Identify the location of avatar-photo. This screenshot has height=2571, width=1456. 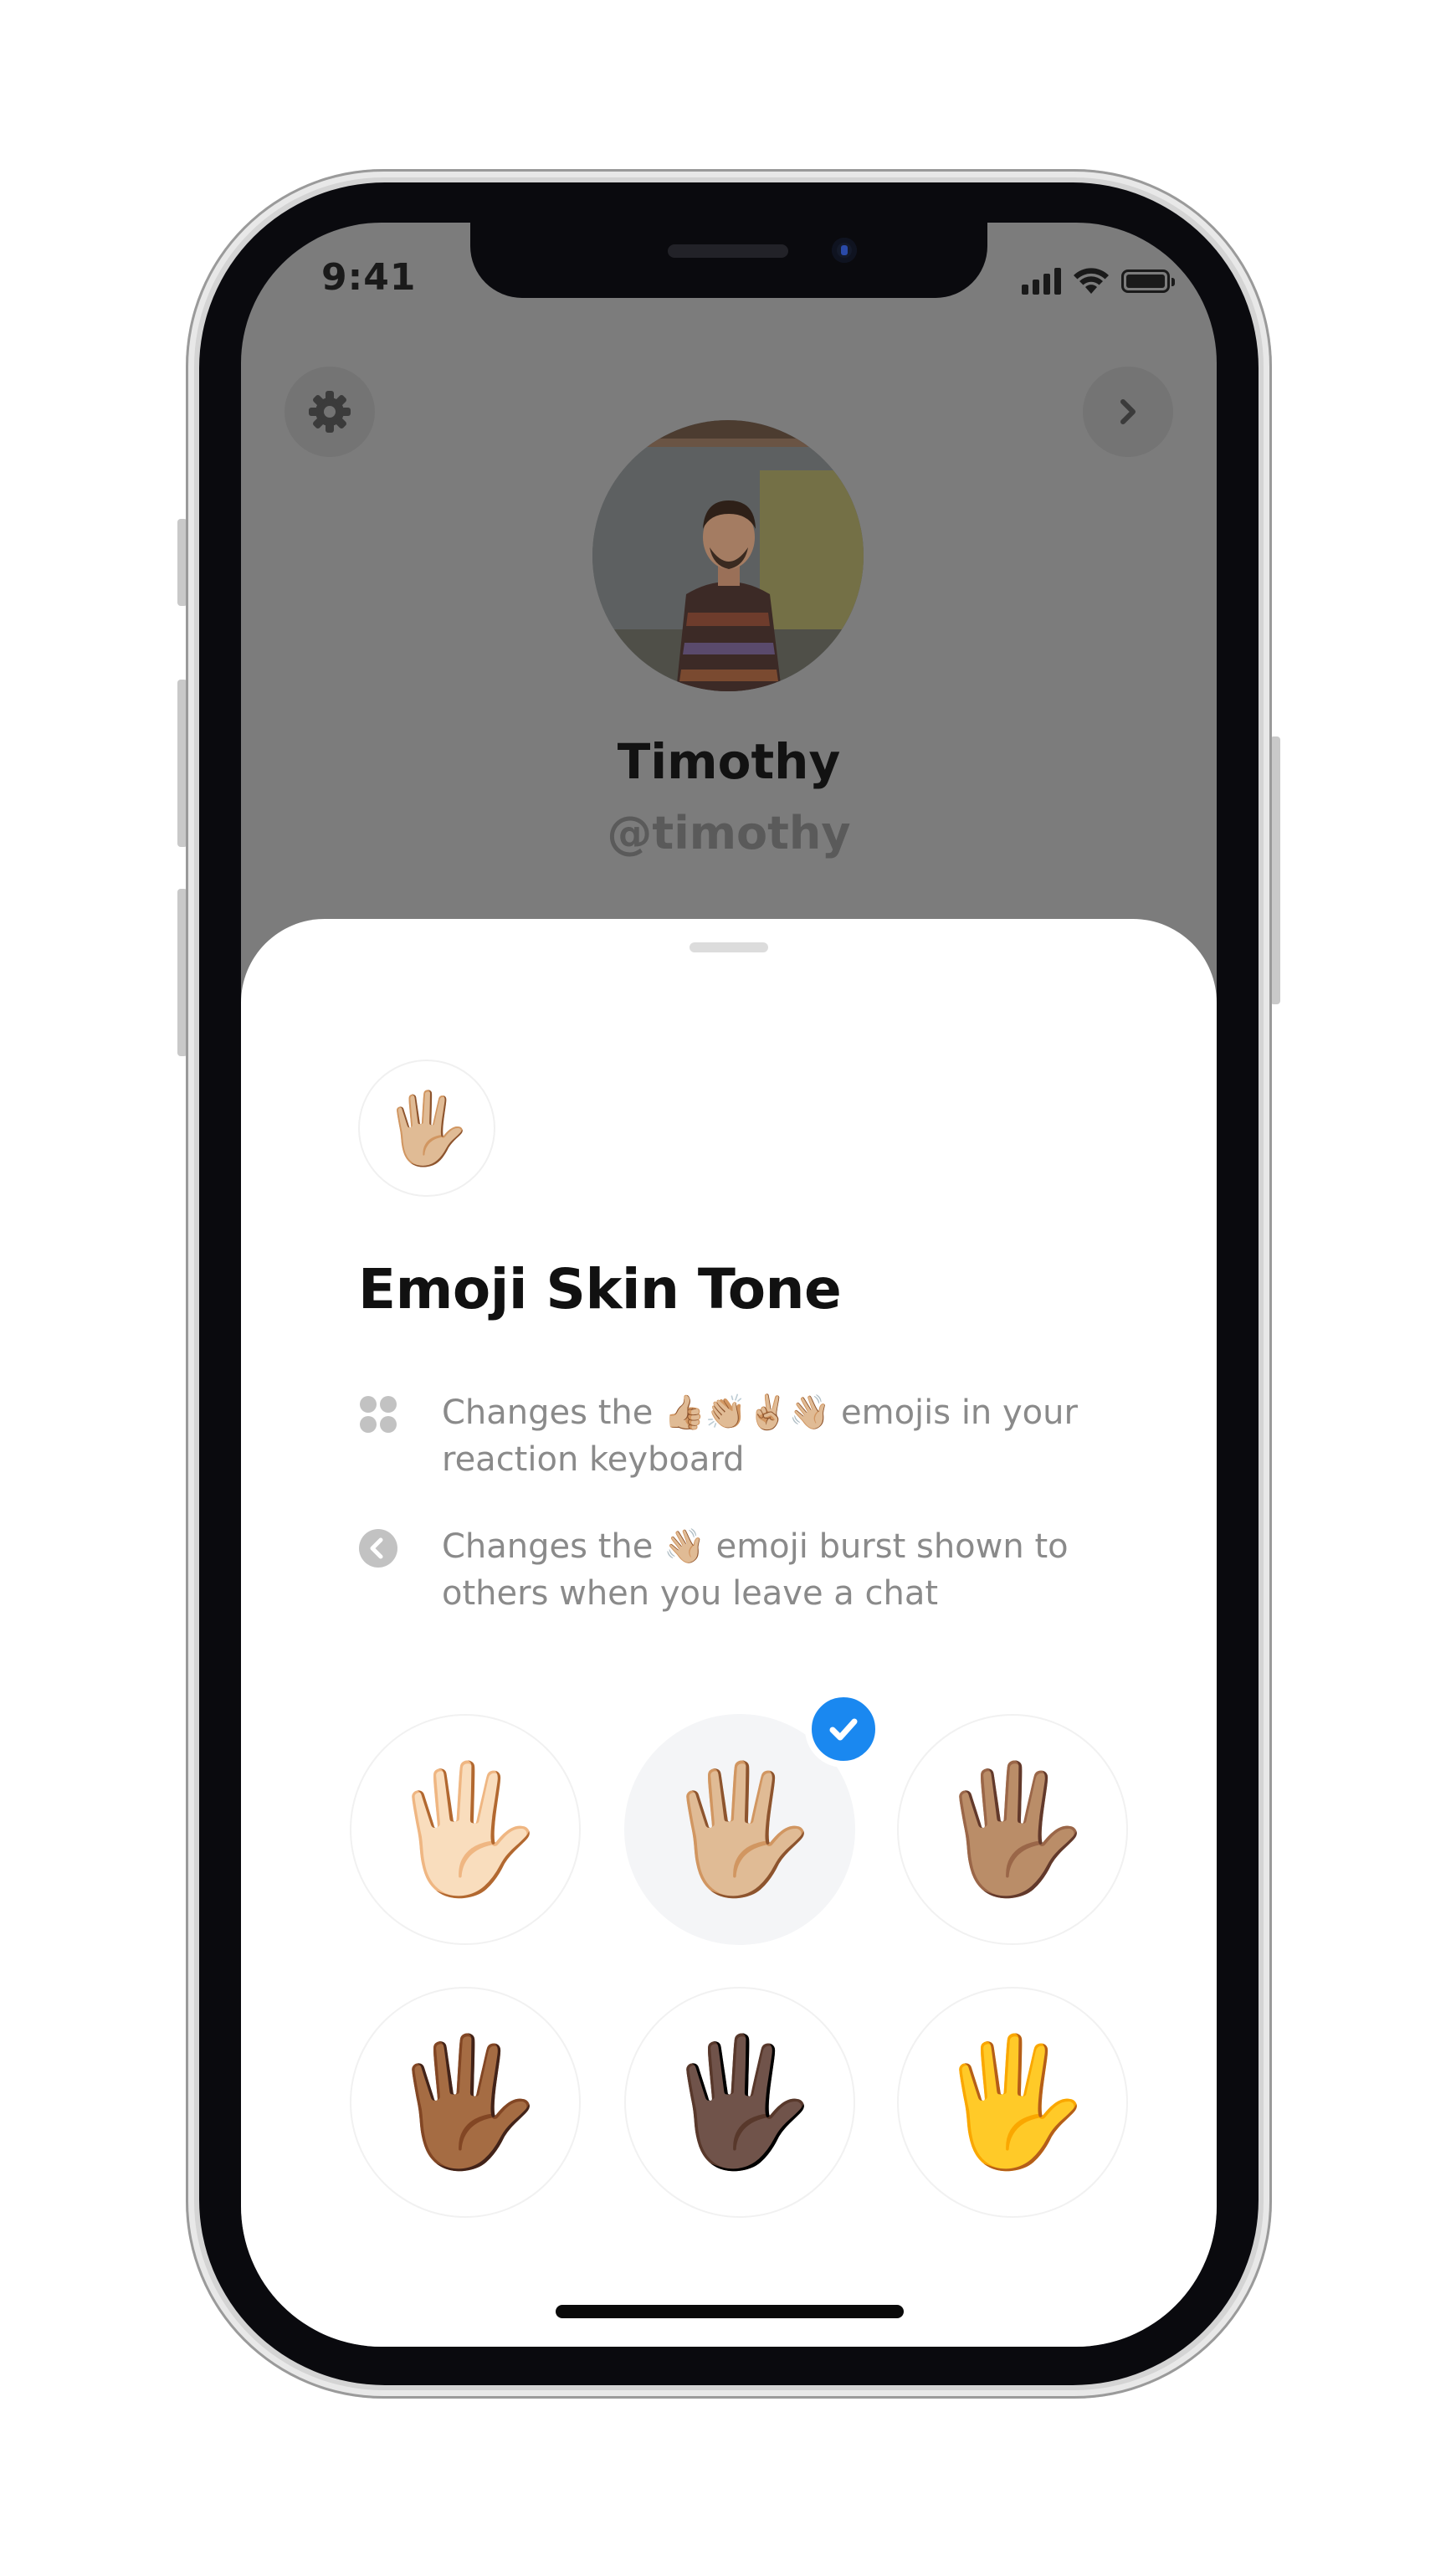
(728, 555).